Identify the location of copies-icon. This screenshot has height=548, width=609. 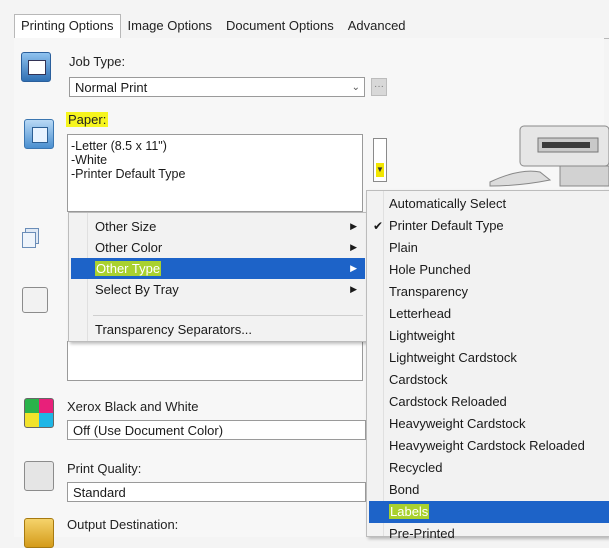
(31, 237).